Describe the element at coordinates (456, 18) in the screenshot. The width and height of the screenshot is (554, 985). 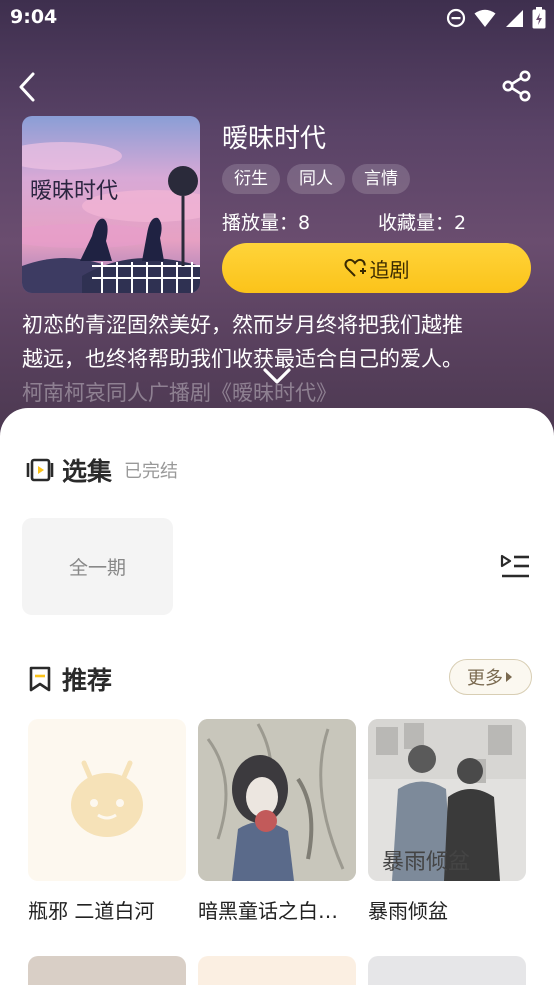
I see `dnd-icon` at that location.